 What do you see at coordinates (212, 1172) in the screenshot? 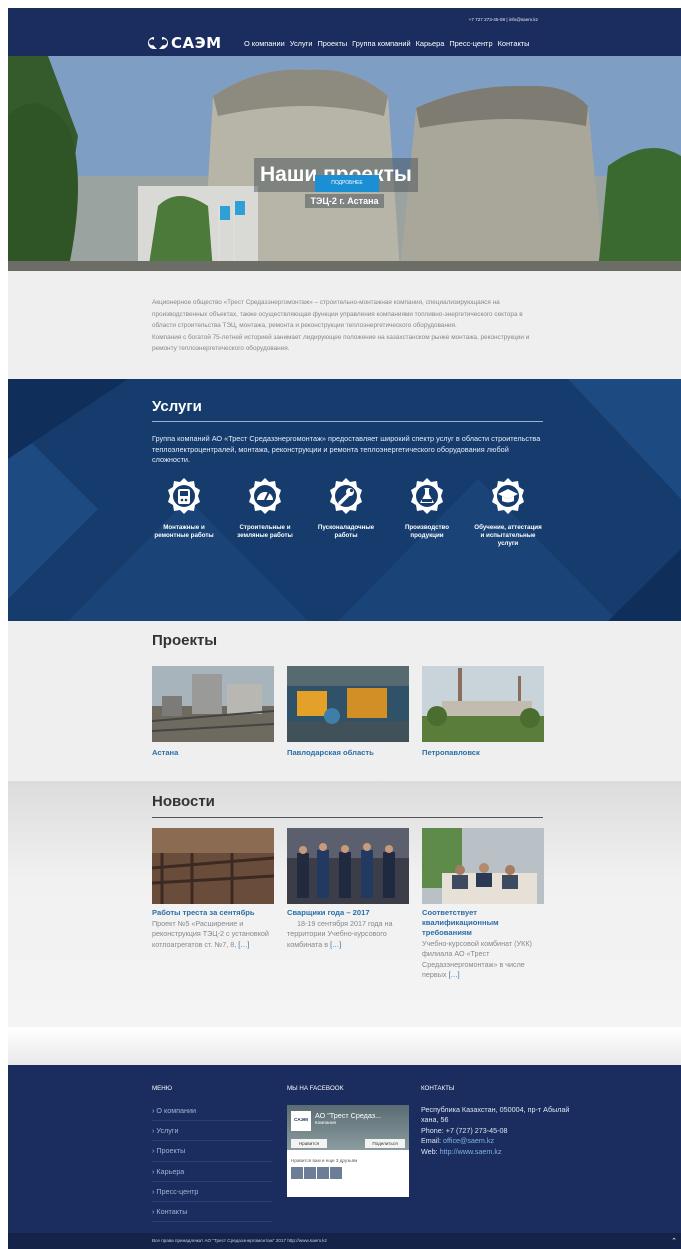
I see `footer-menu-item: › Карьера` at bounding box center [212, 1172].